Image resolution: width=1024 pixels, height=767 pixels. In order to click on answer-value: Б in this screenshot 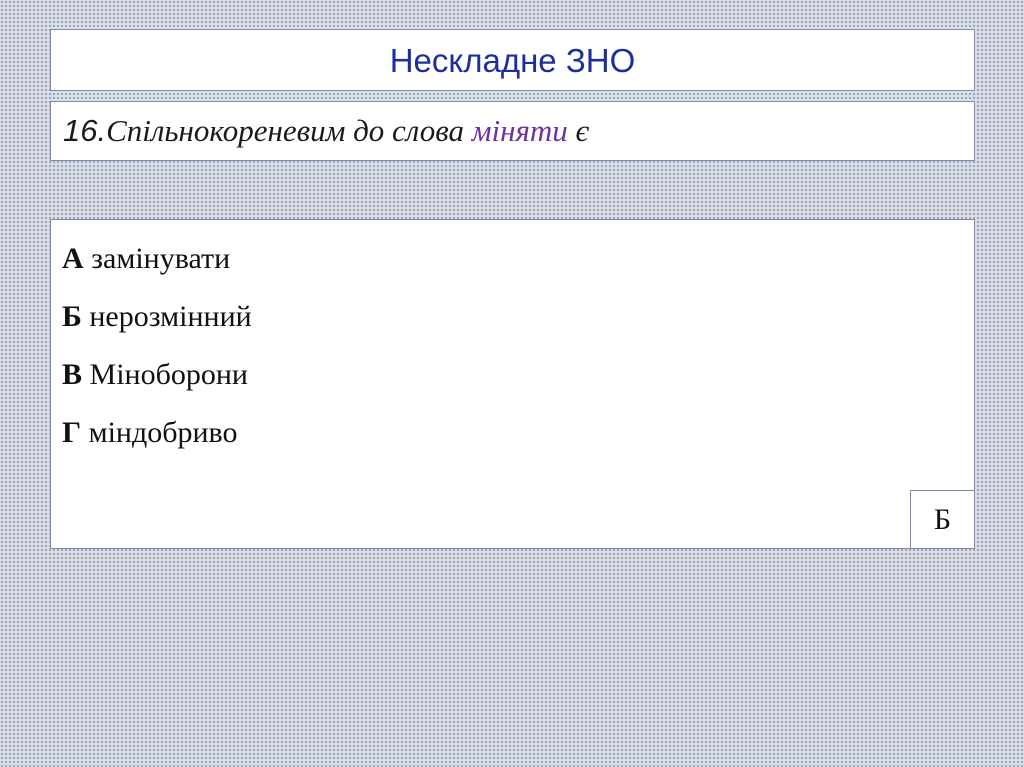, I will do `click(942, 519)`.